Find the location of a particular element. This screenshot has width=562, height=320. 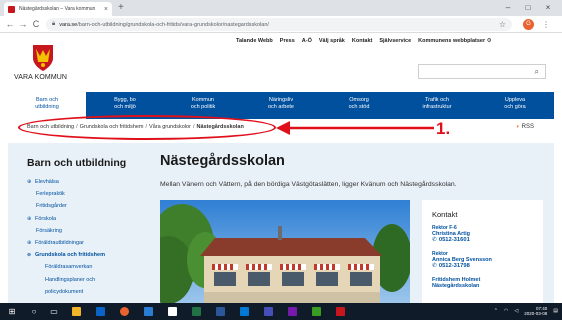

sidebar-title: Barn och utbildning is located at coordinates (77, 163).